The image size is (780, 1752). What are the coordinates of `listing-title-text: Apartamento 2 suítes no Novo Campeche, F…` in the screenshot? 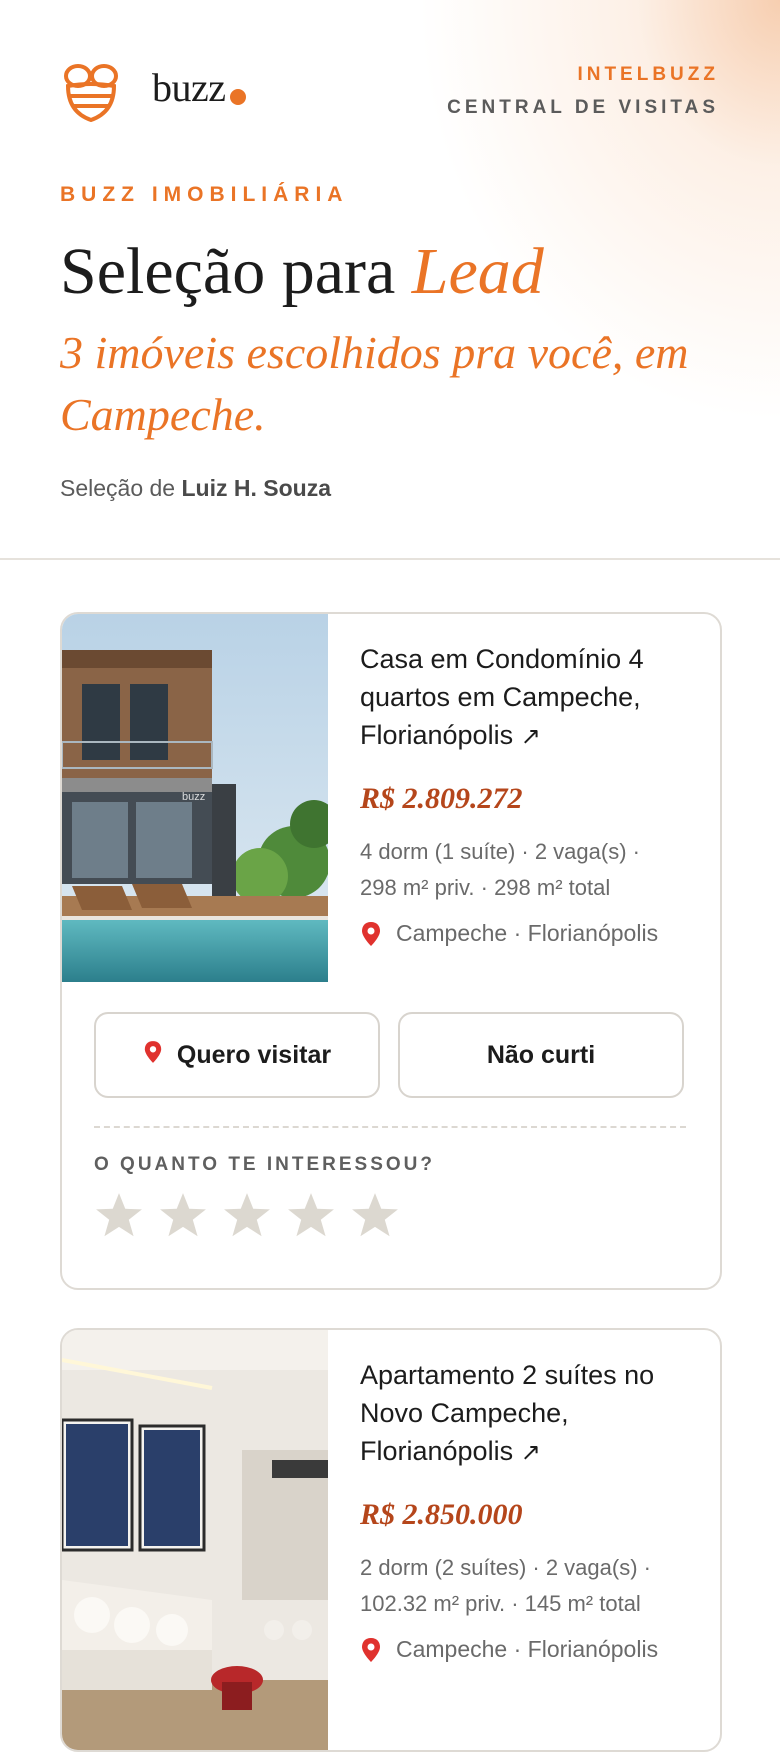 It's located at (507, 1413).